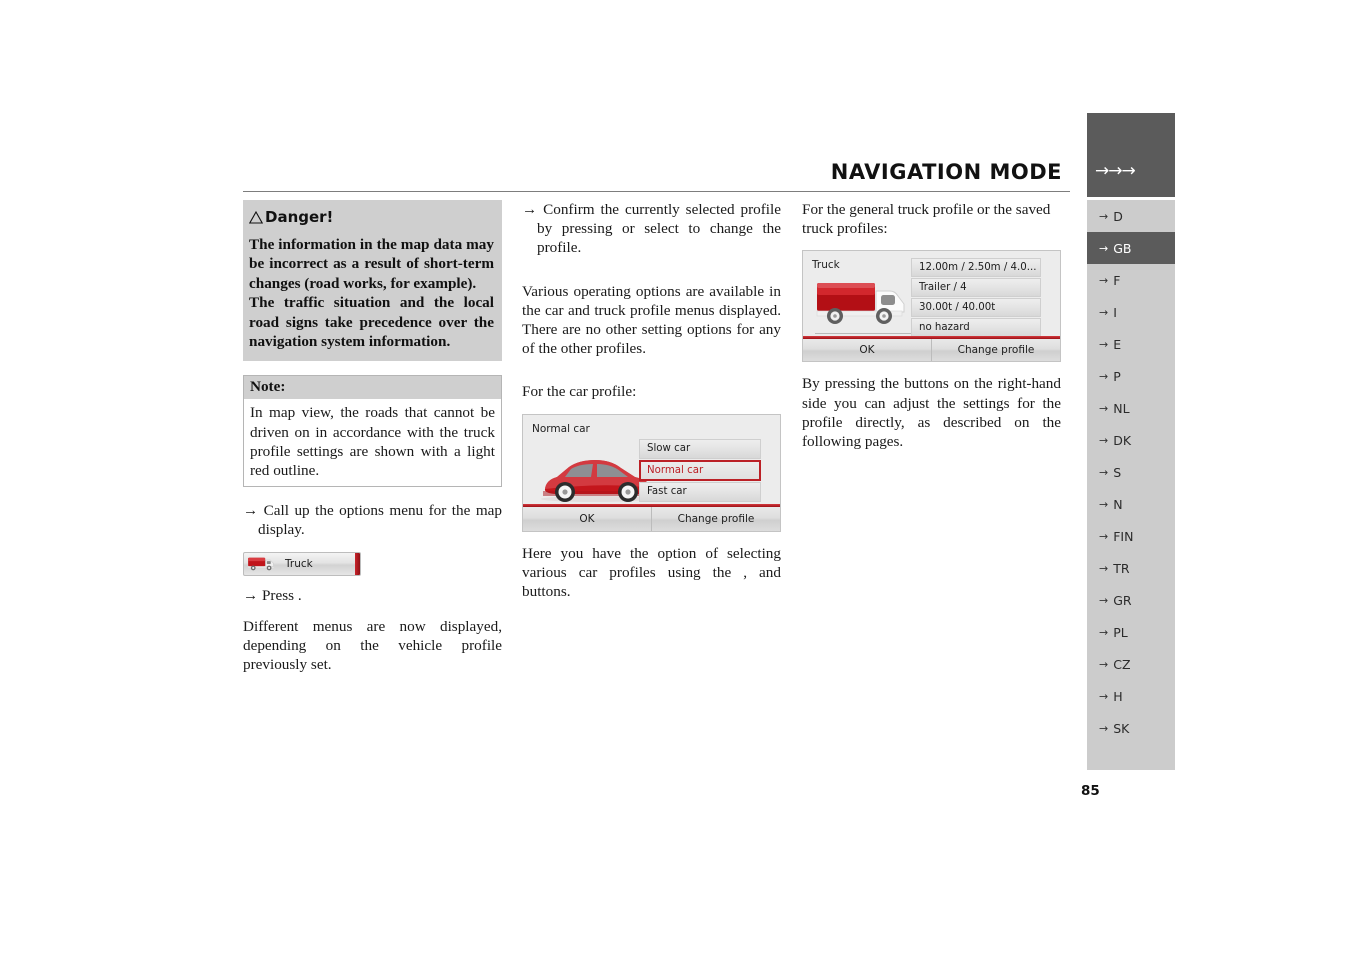 This screenshot has height=954, width=1351. What do you see at coordinates (1120, 632) in the screenshot?
I see `sidebar-item-label: PL` at bounding box center [1120, 632].